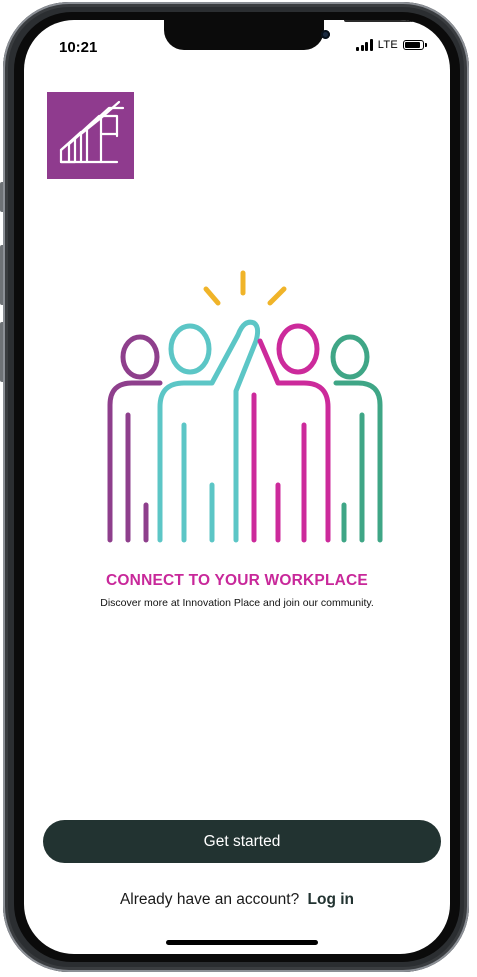 Image resolution: width=477 pixels, height=977 pixels. I want to click on login-prompt: Already have an account? Log in, so click(237, 900).